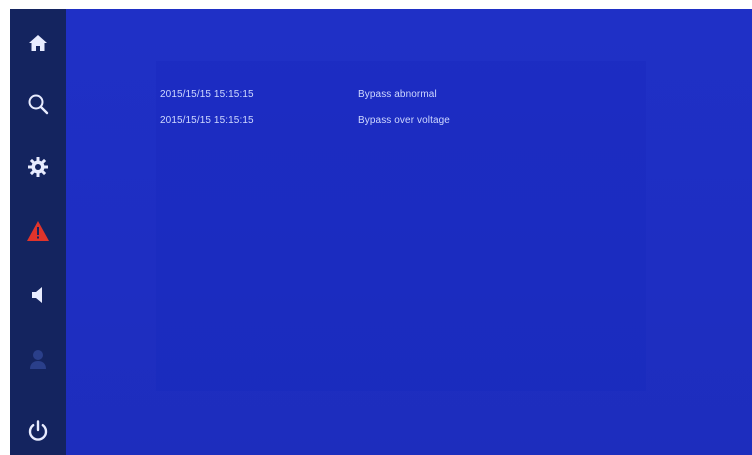  I want to click on sidebar-item-sound, so click(38, 295).